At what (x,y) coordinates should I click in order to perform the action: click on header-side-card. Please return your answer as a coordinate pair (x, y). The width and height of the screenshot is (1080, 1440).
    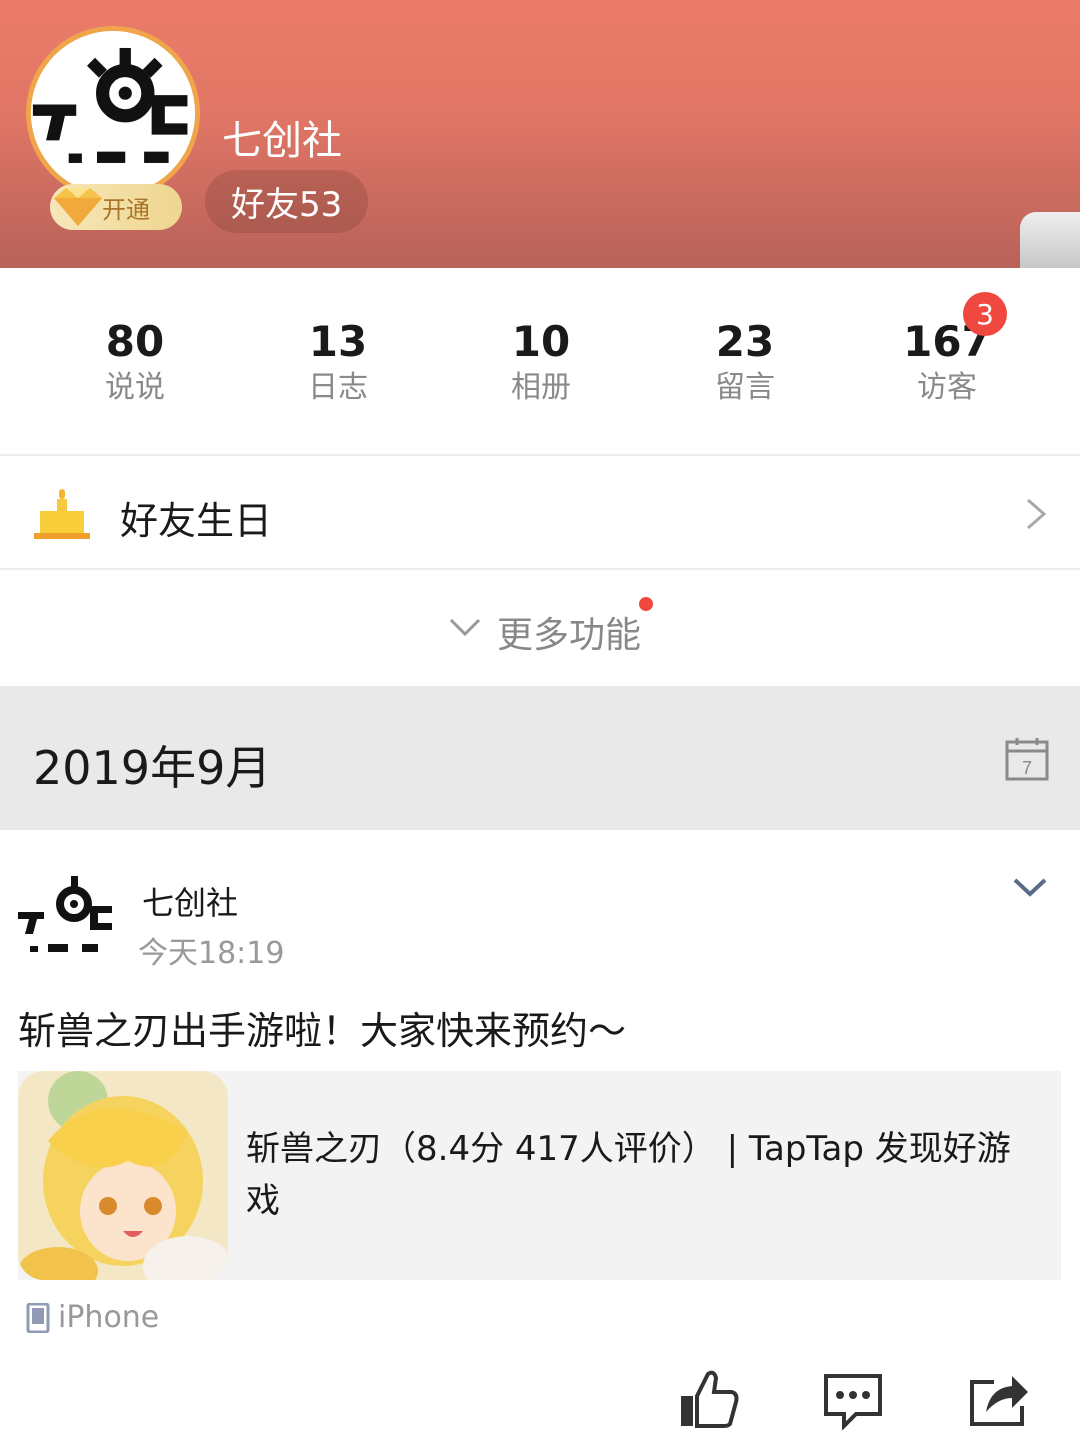
    Looking at the image, I should click on (1050, 240).